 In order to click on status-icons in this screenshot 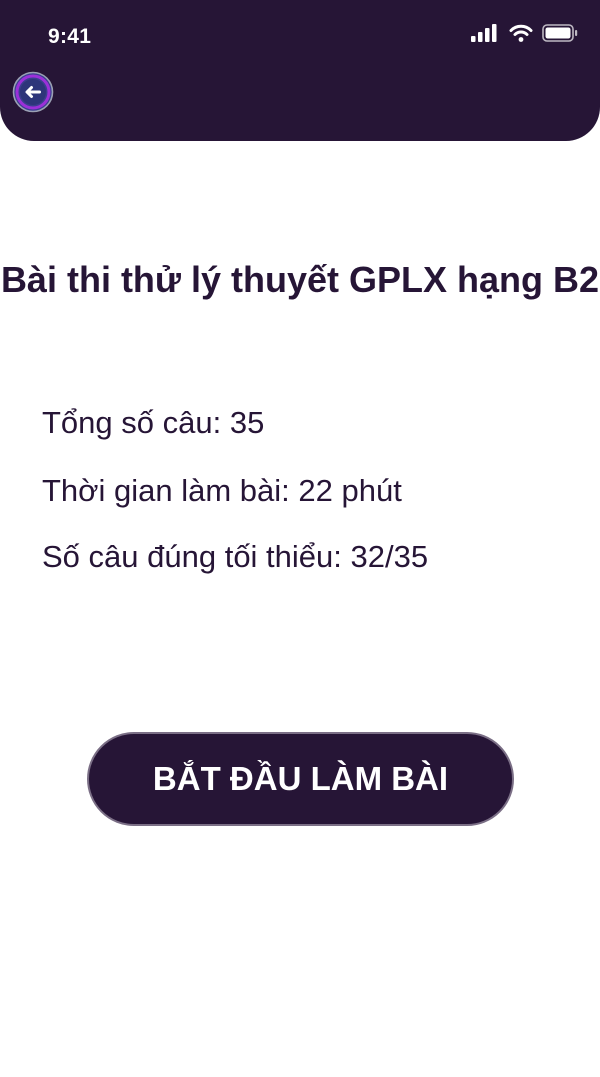, I will do `click(524, 33)`.